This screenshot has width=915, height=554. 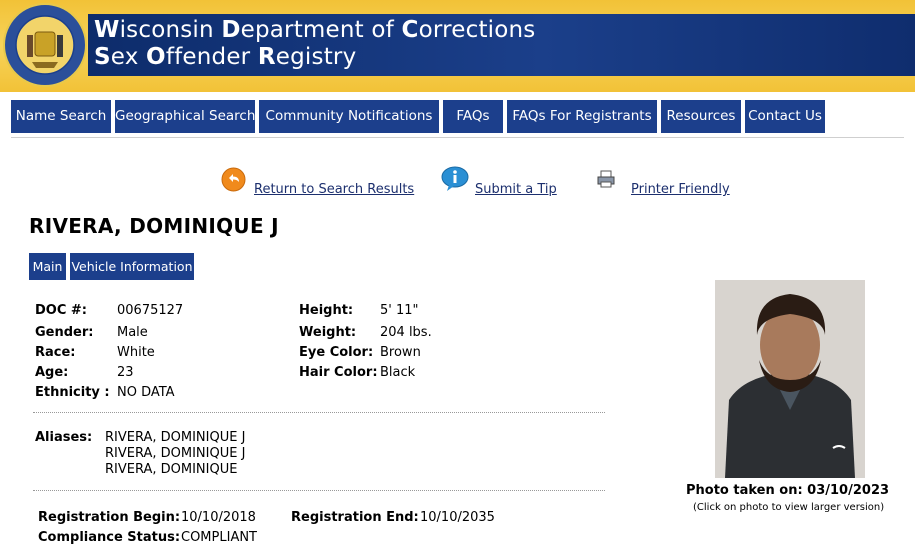 I want to click on aliases-label: Aliases:, so click(x=64, y=437).